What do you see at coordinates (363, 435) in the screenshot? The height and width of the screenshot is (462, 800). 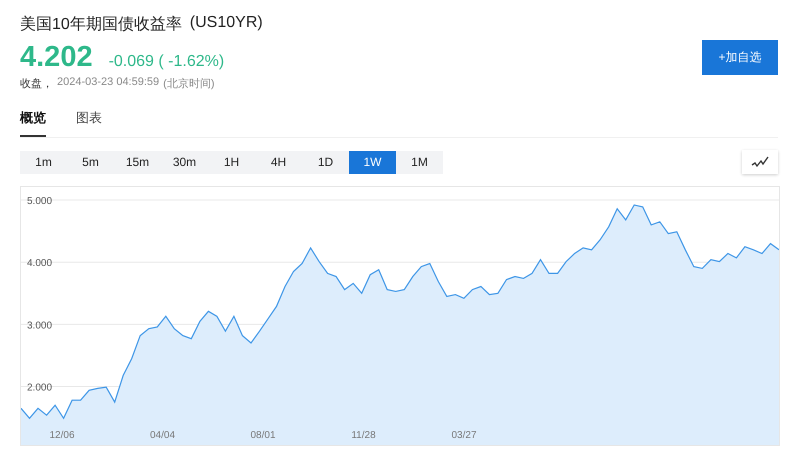 I see `x-axis-label: 11/28` at bounding box center [363, 435].